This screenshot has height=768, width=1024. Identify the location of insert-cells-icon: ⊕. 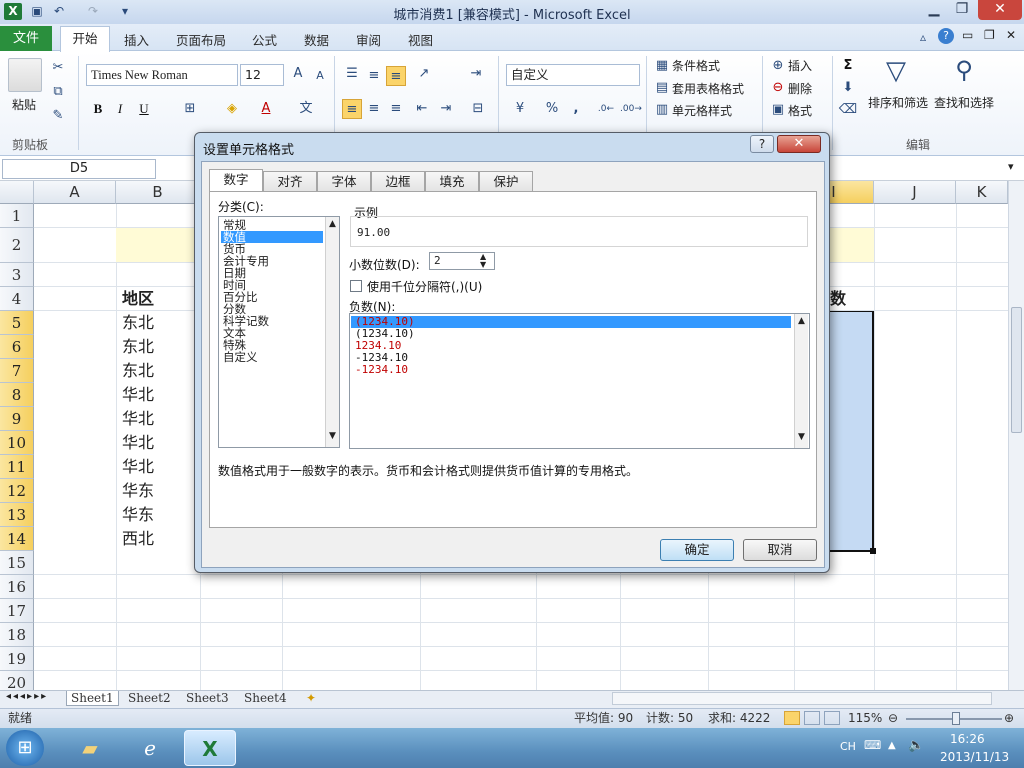
(778, 66).